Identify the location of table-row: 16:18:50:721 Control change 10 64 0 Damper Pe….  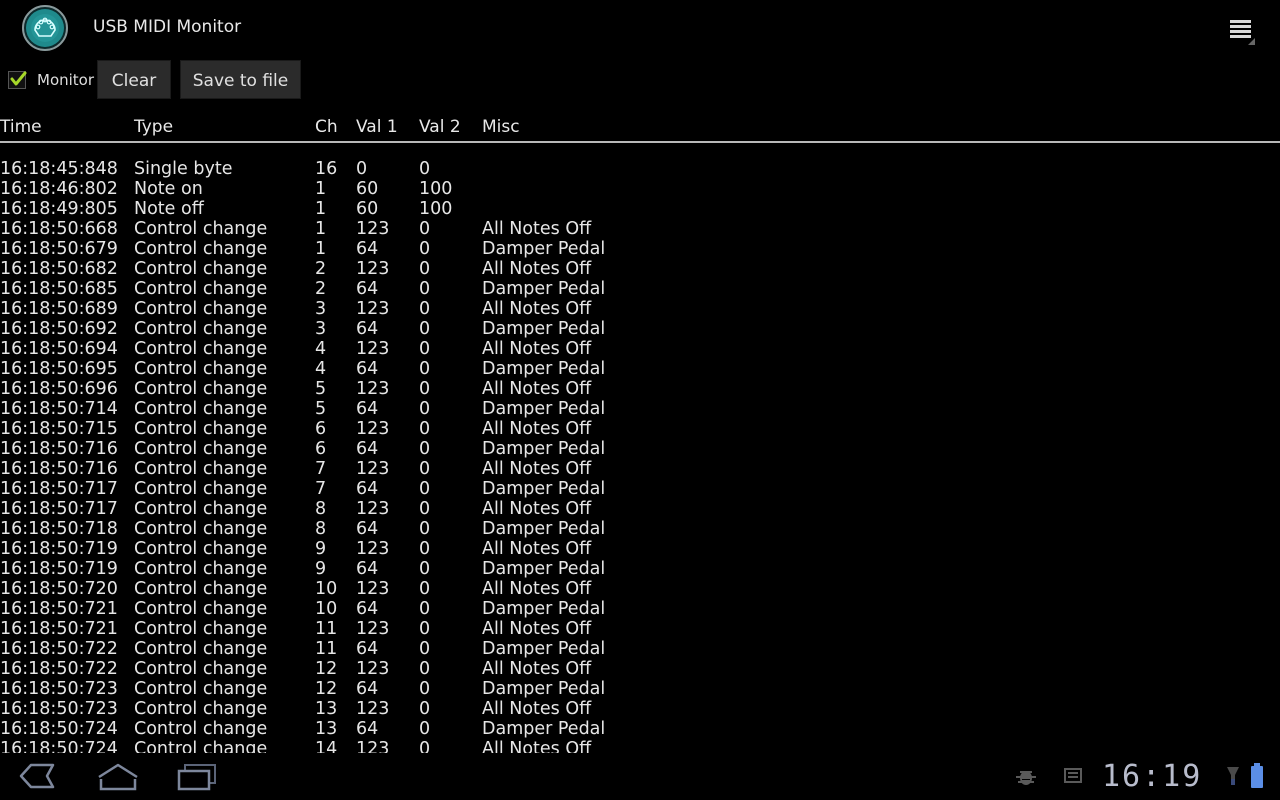
(640, 609).